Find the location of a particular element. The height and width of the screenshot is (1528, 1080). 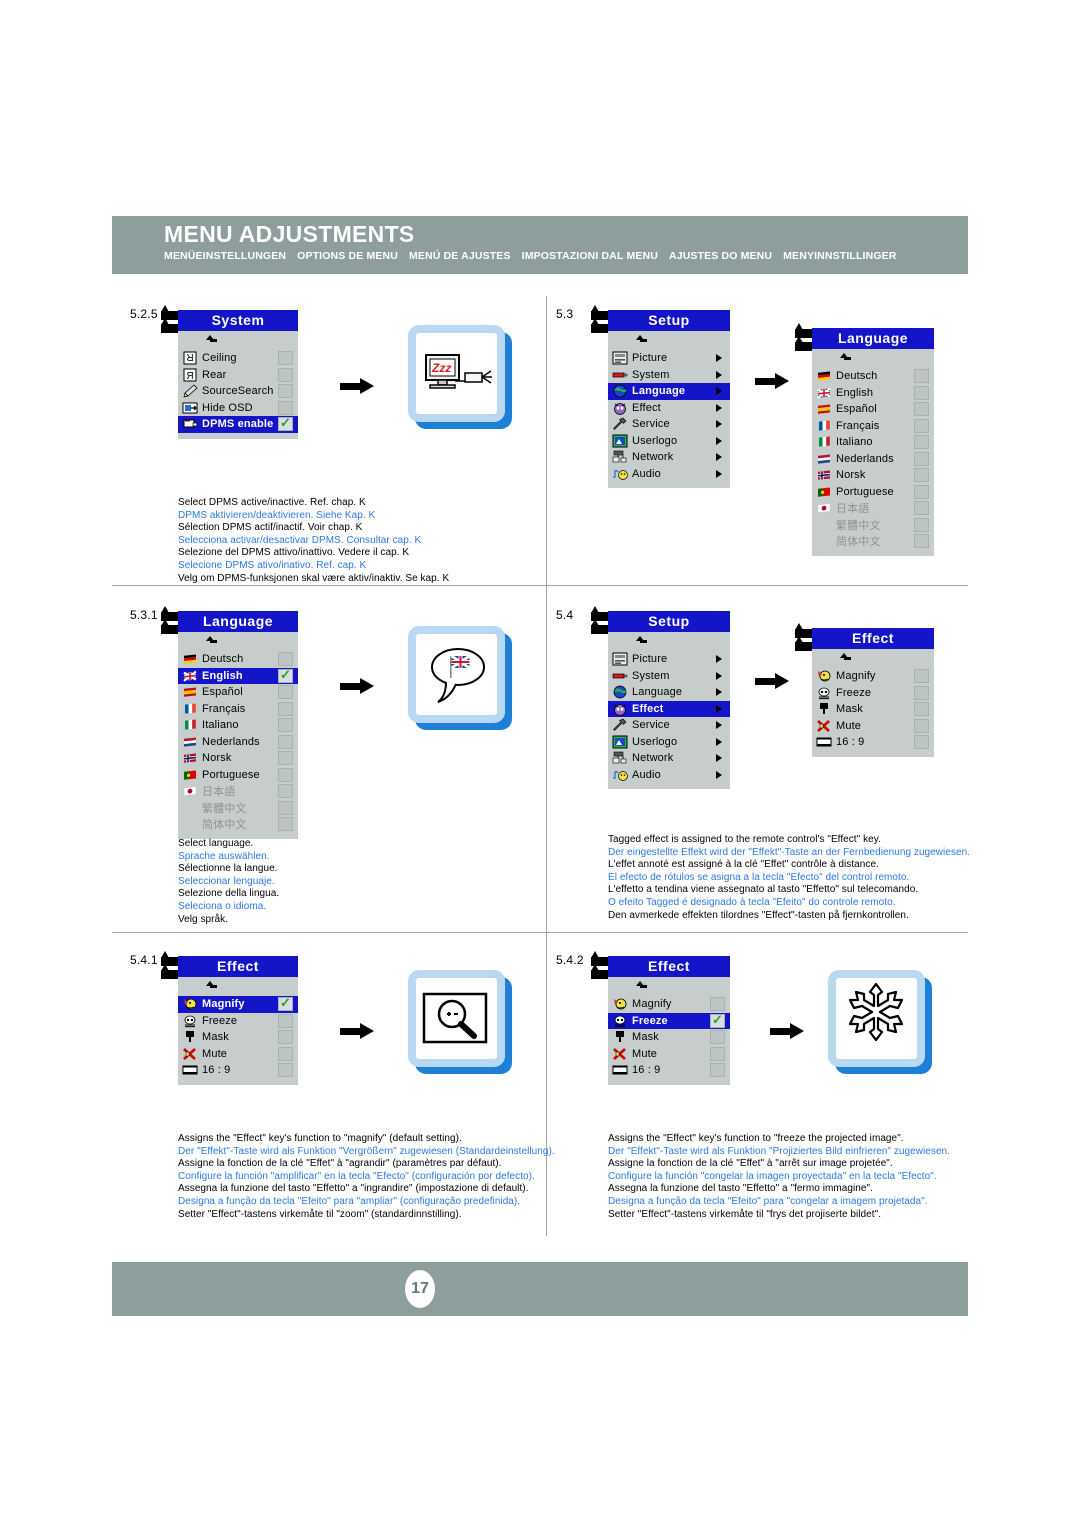

osd-item-audio: Audio is located at coordinates (669, 775).